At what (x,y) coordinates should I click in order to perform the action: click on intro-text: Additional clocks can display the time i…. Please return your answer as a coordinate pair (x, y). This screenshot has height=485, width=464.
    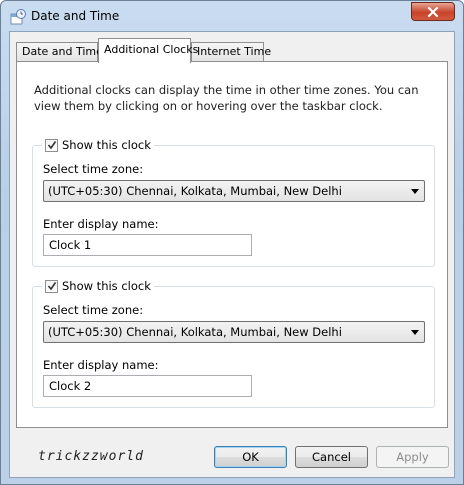
    Looking at the image, I should click on (226, 98).